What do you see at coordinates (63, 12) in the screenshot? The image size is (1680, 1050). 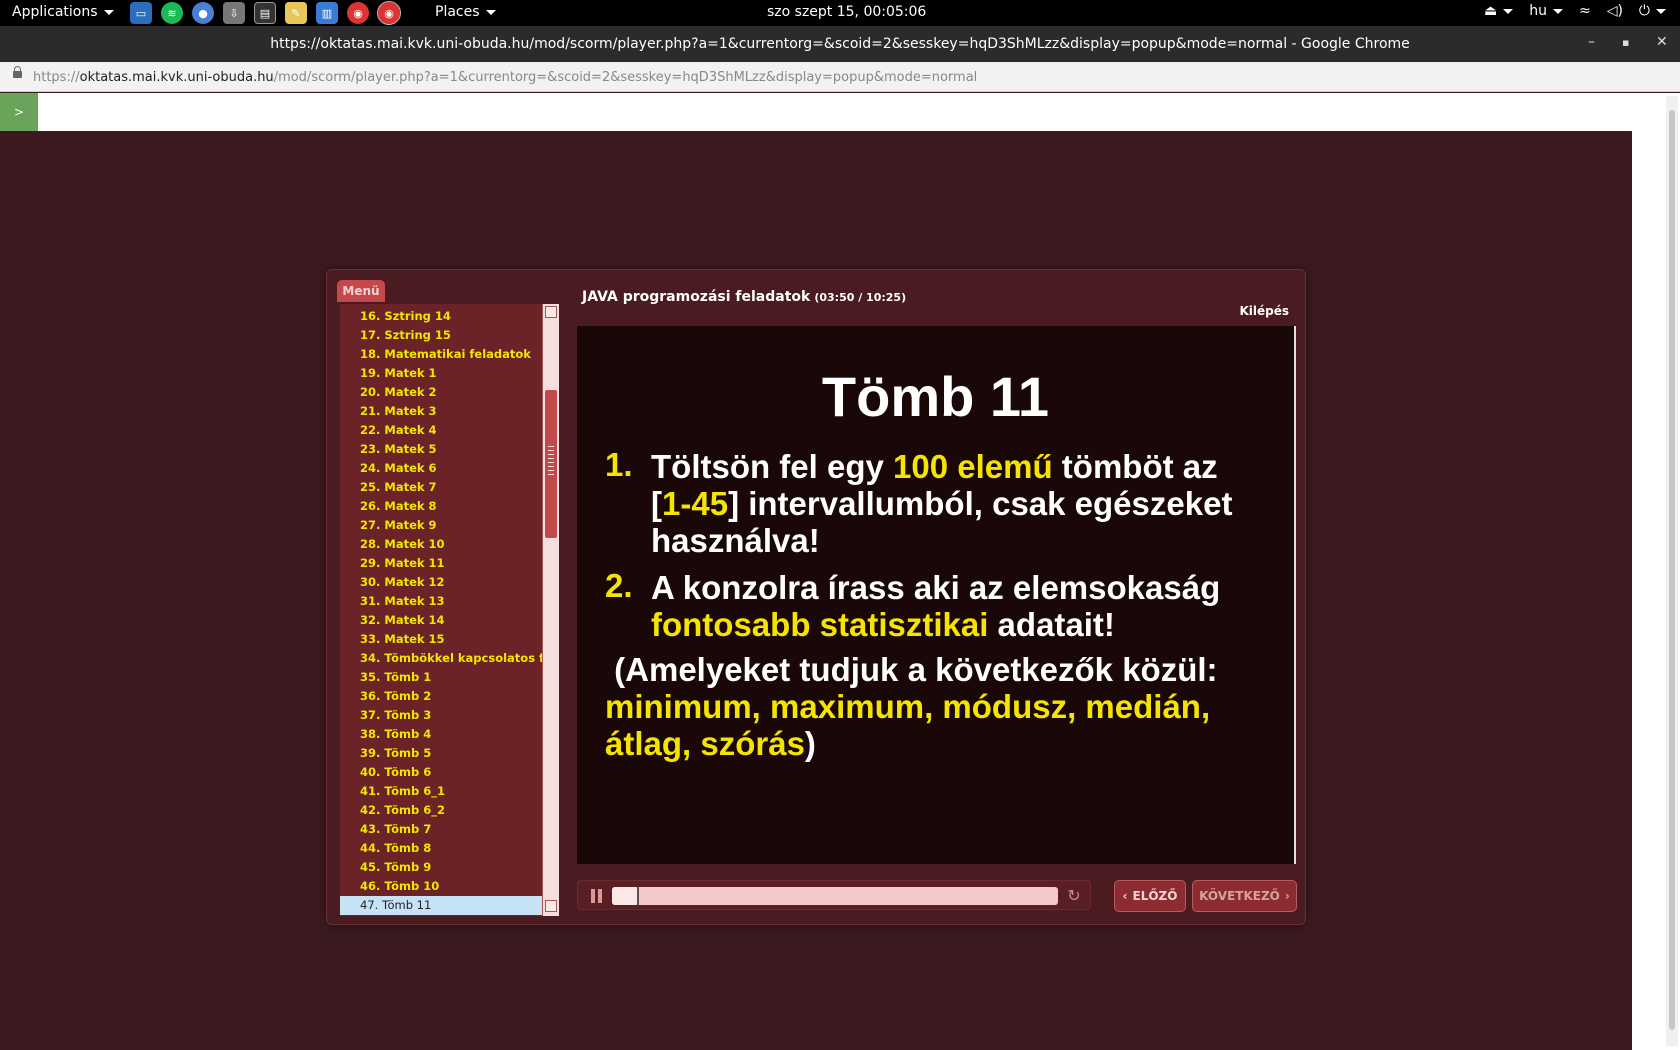 I see `applications-menu: Applications` at bounding box center [63, 12].